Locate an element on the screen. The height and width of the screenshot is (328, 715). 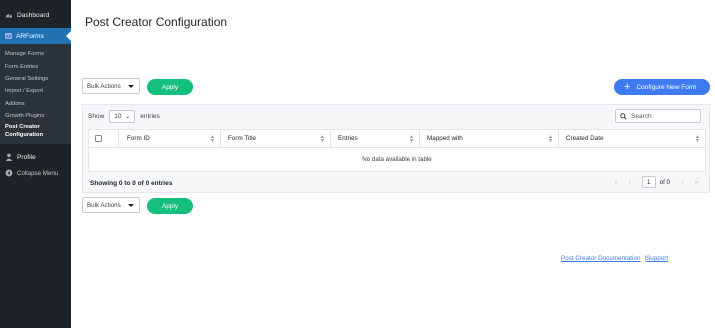
column-header-form-id: Form ID ▲ ▼ is located at coordinates (170, 138).